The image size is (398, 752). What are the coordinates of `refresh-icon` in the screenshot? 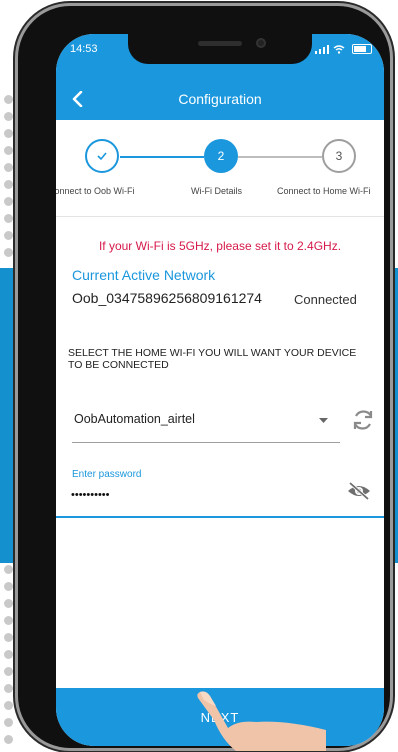 It's located at (363, 420).